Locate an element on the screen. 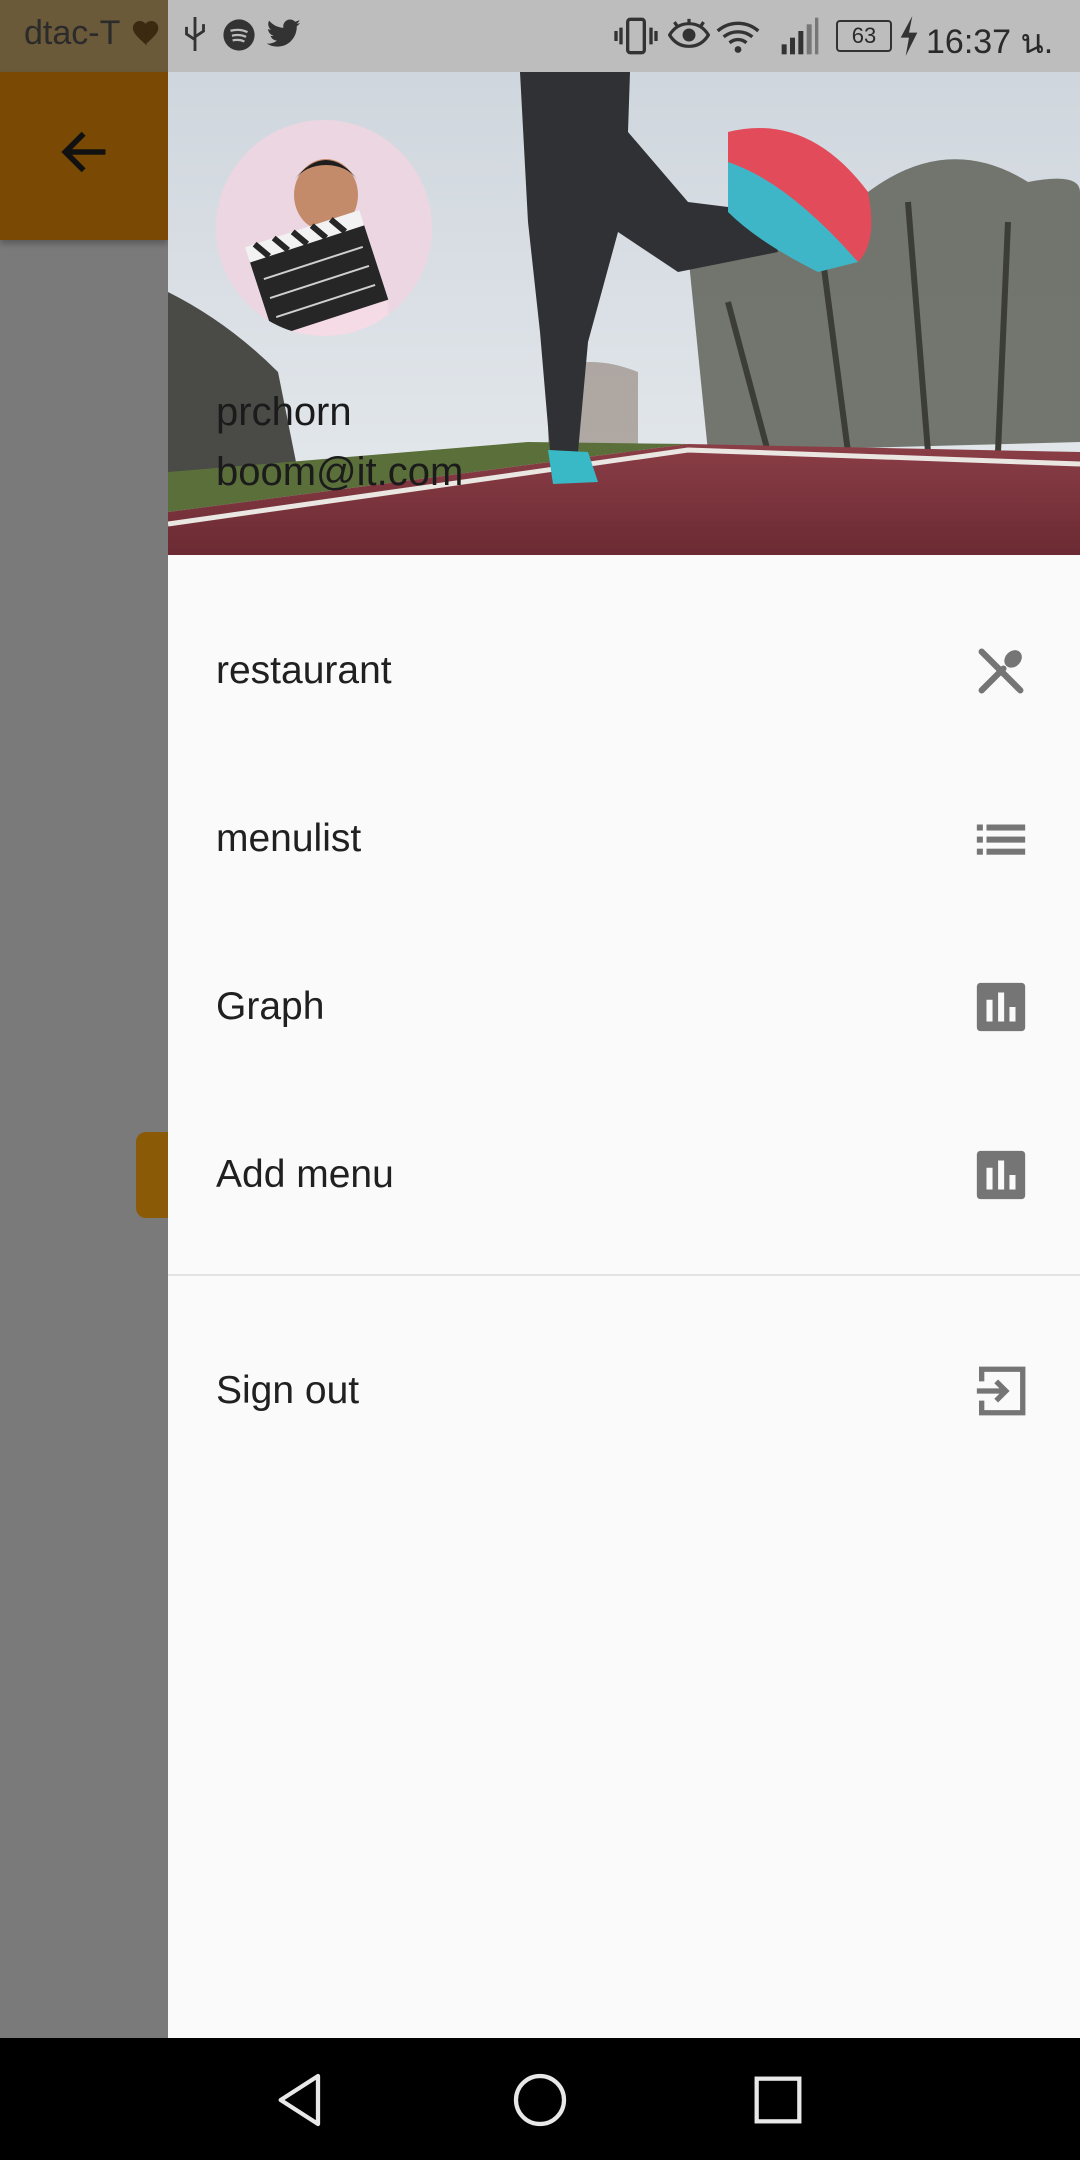 The width and height of the screenshot is (1080, 2160). drawer-item-add-menu: Add menu is located at coordinates (624, 1175).